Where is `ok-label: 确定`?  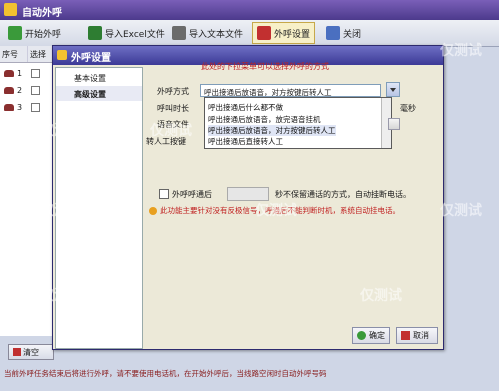
ok-label: 确定 is located at coordinates (377, 335).